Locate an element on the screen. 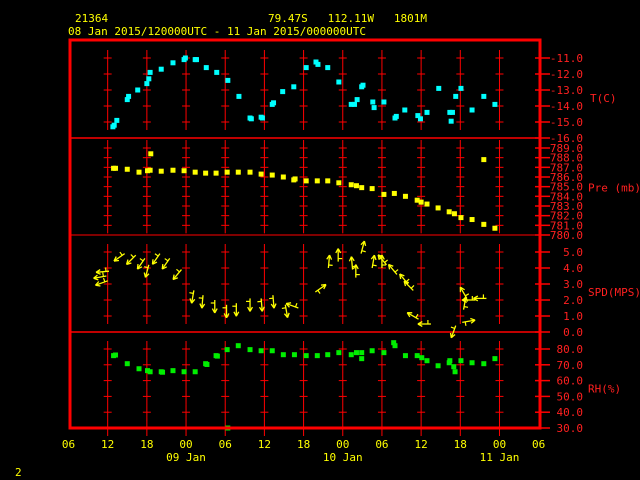 The width and height of the screenshot is (640, 480). y-tick-label: 50.0 is located at coordinates (570, 396).